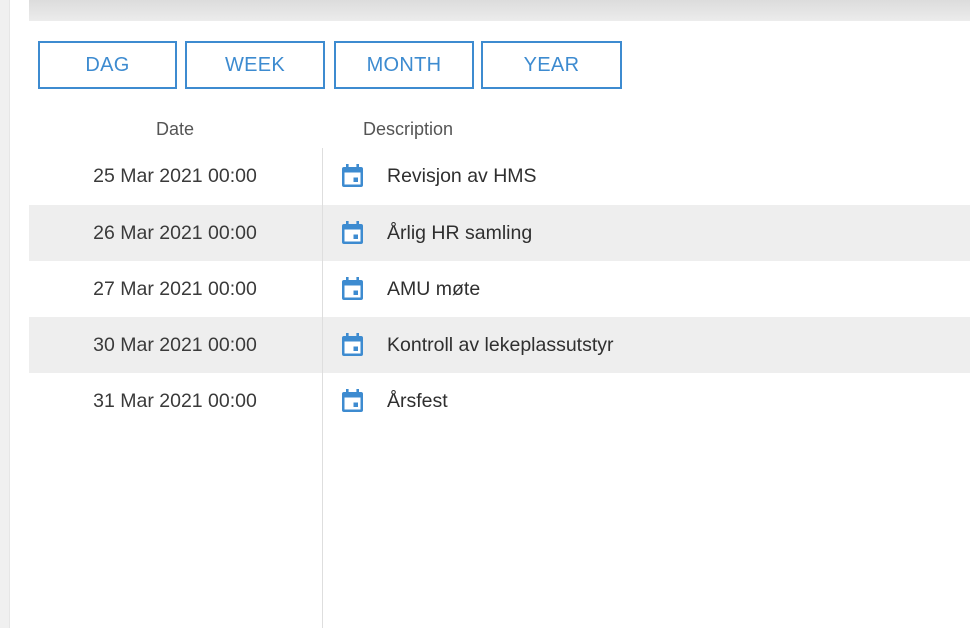 The height and width of the screenshot is (628, 970). What do you see at coordinates (175, 345) in the screenshot?
I see `event-date: 30 Mar 2021 00:00` at bounding box center [175, 345].